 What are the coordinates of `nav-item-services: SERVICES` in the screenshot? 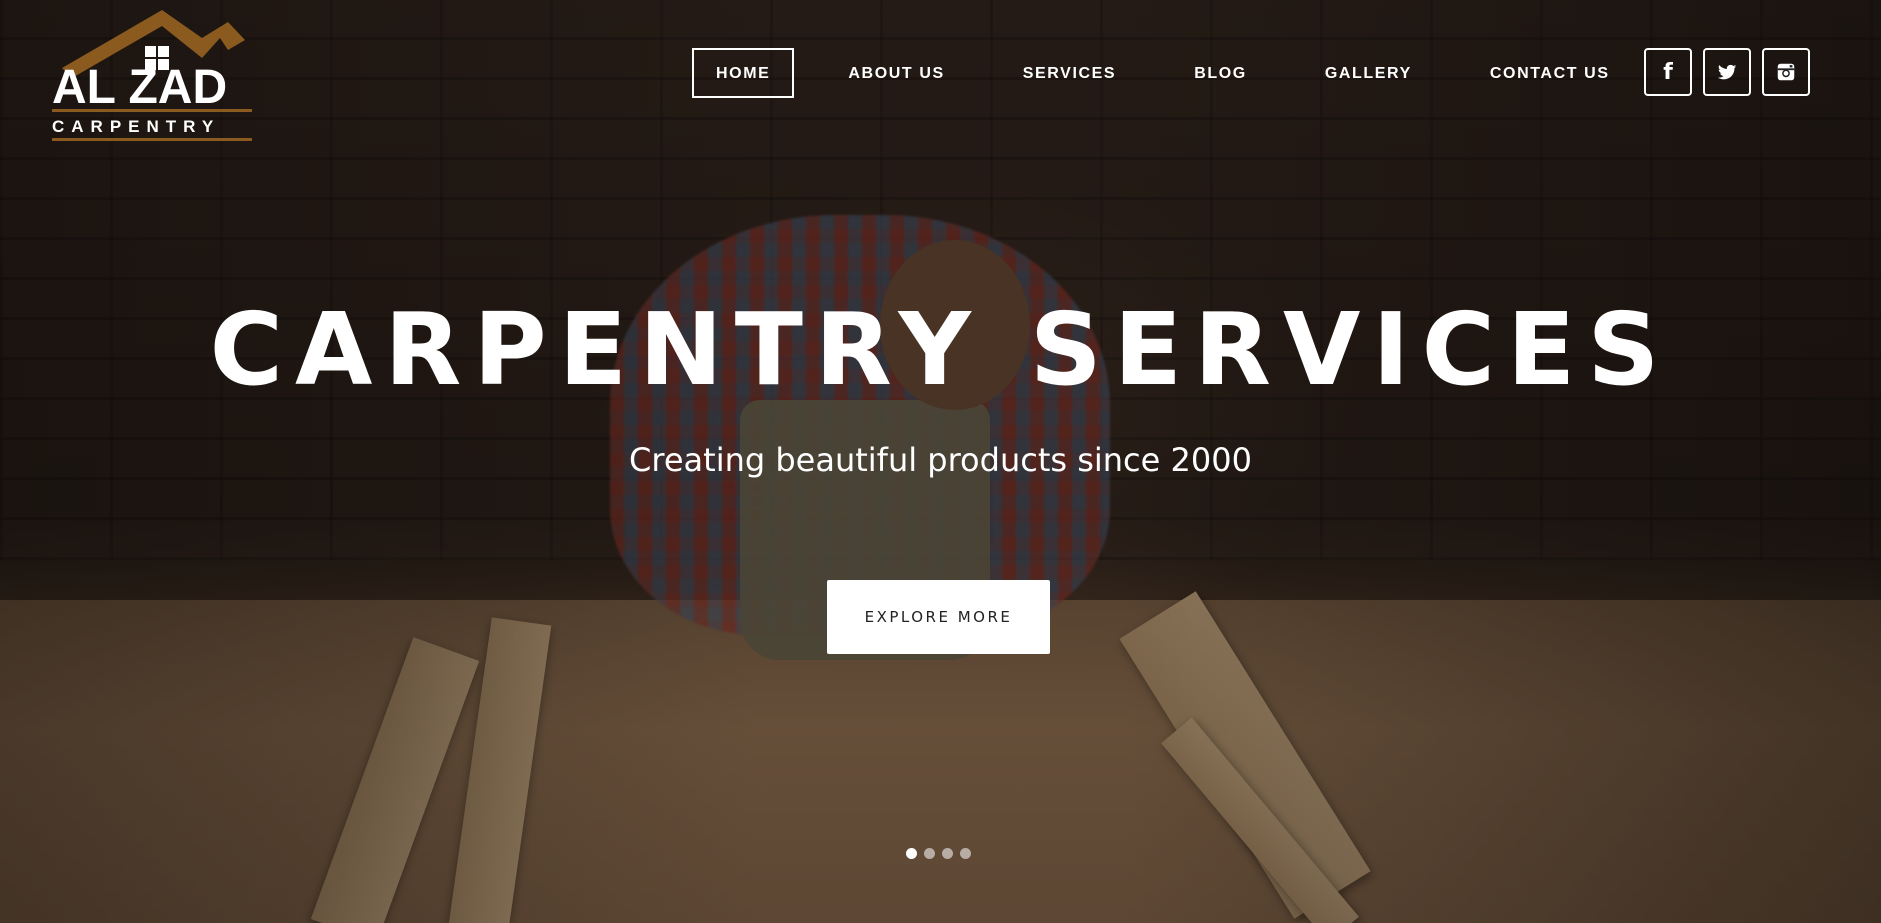 It's located at (1069, 73).